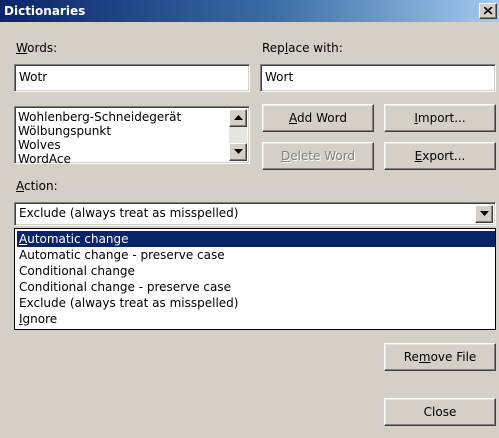 The image size is (499, 438). What do you see at coordinates (256, 319) in the screenshot?
I see `dropdown-option-ignore: Ignore` at bounding box center [256, 319].